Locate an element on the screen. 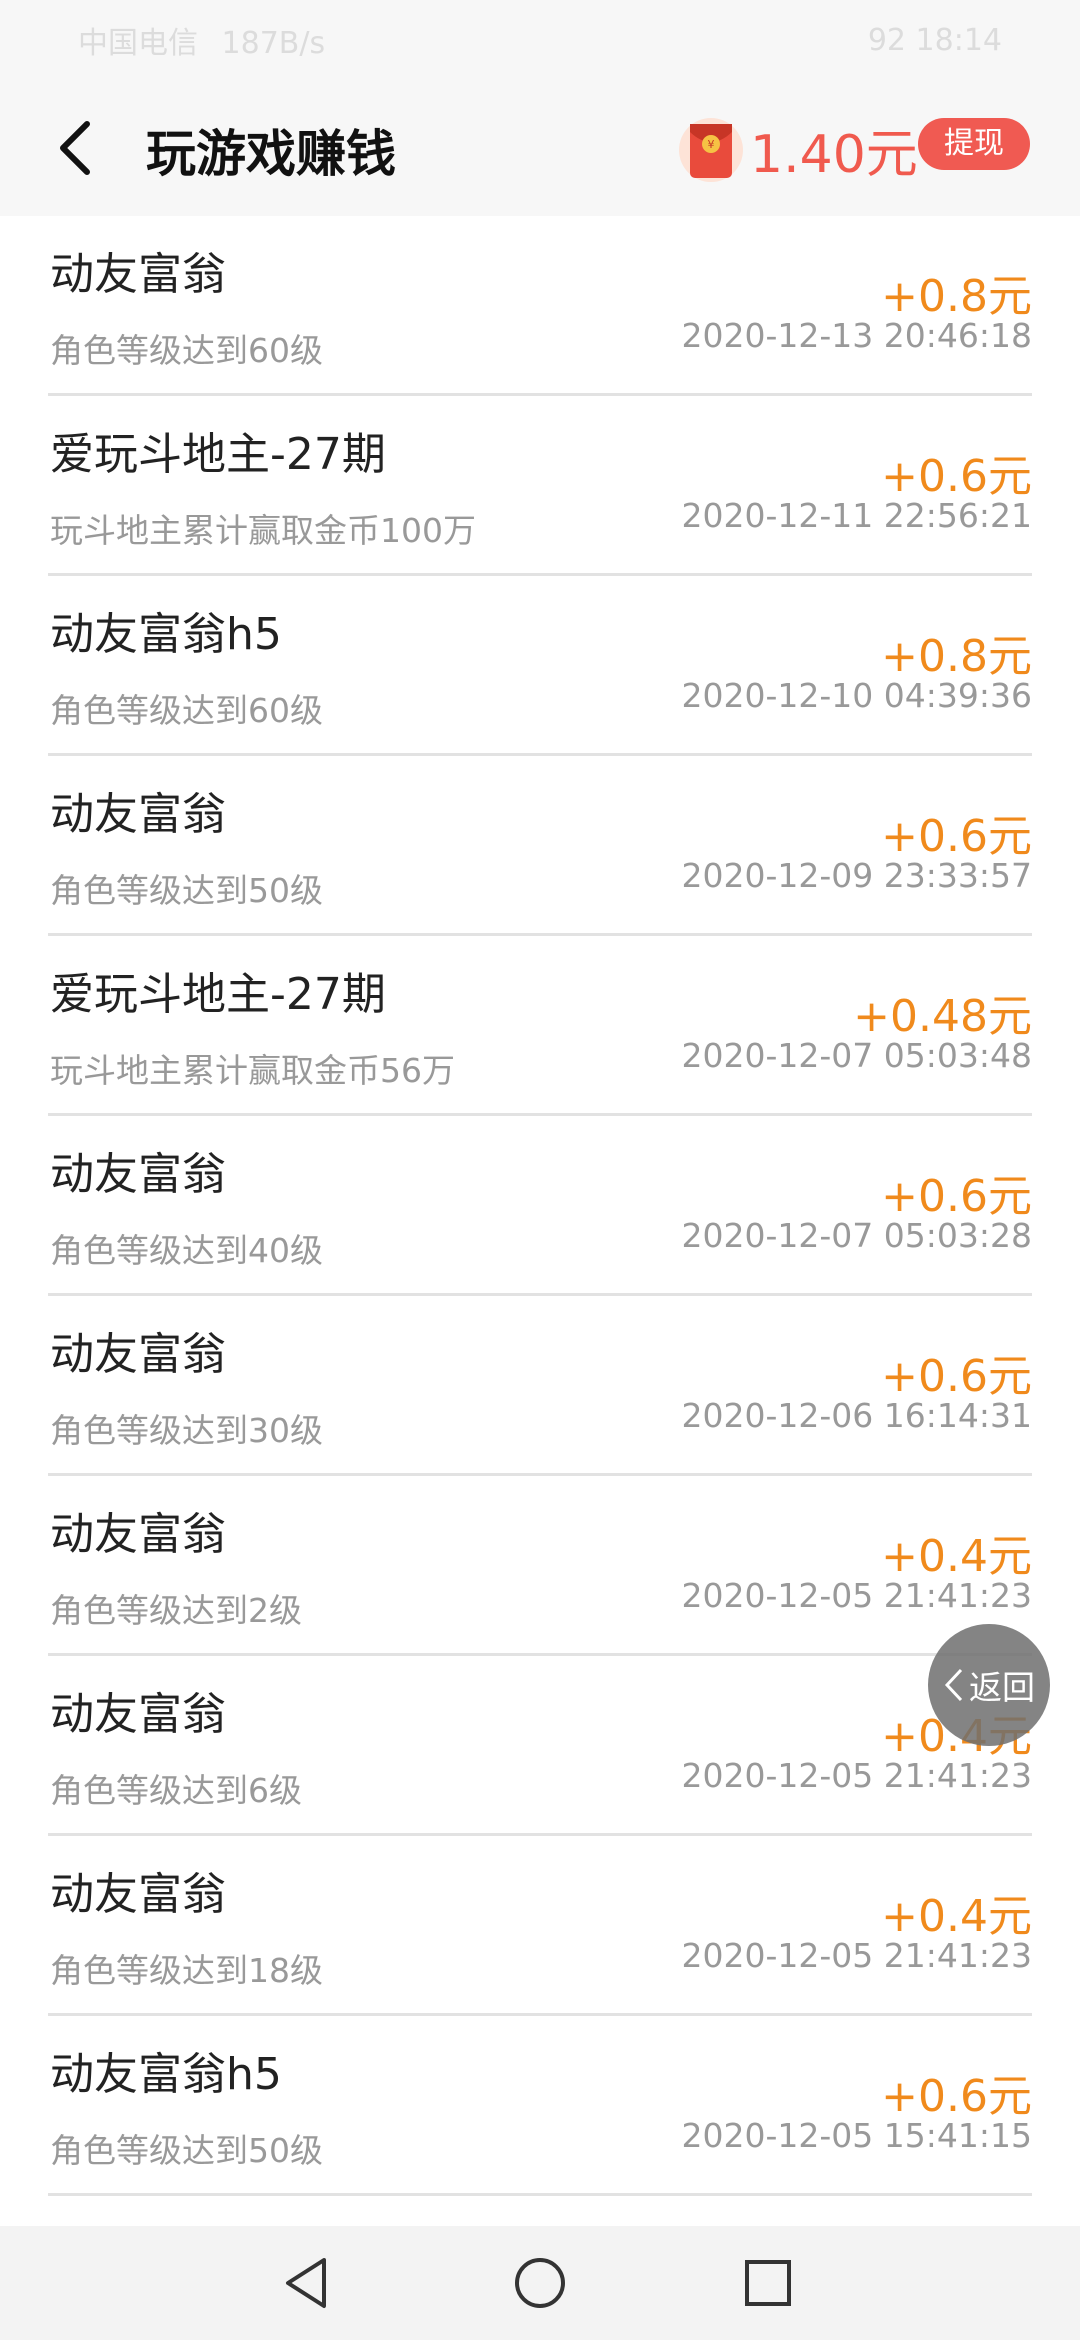 This screenshot has height=2340, width=1080. balance-amount: 1.40元 is located at coordinates (834, 155).